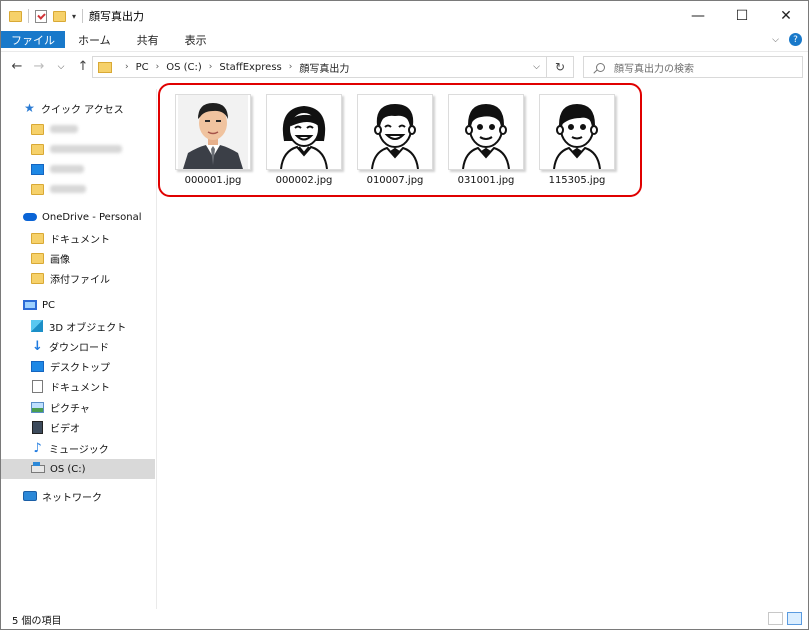 This screenshot has width=809, height=630. Describe the element at coordinates (400, 140) in the screenshot. I see `highlight-annotation` at that location.